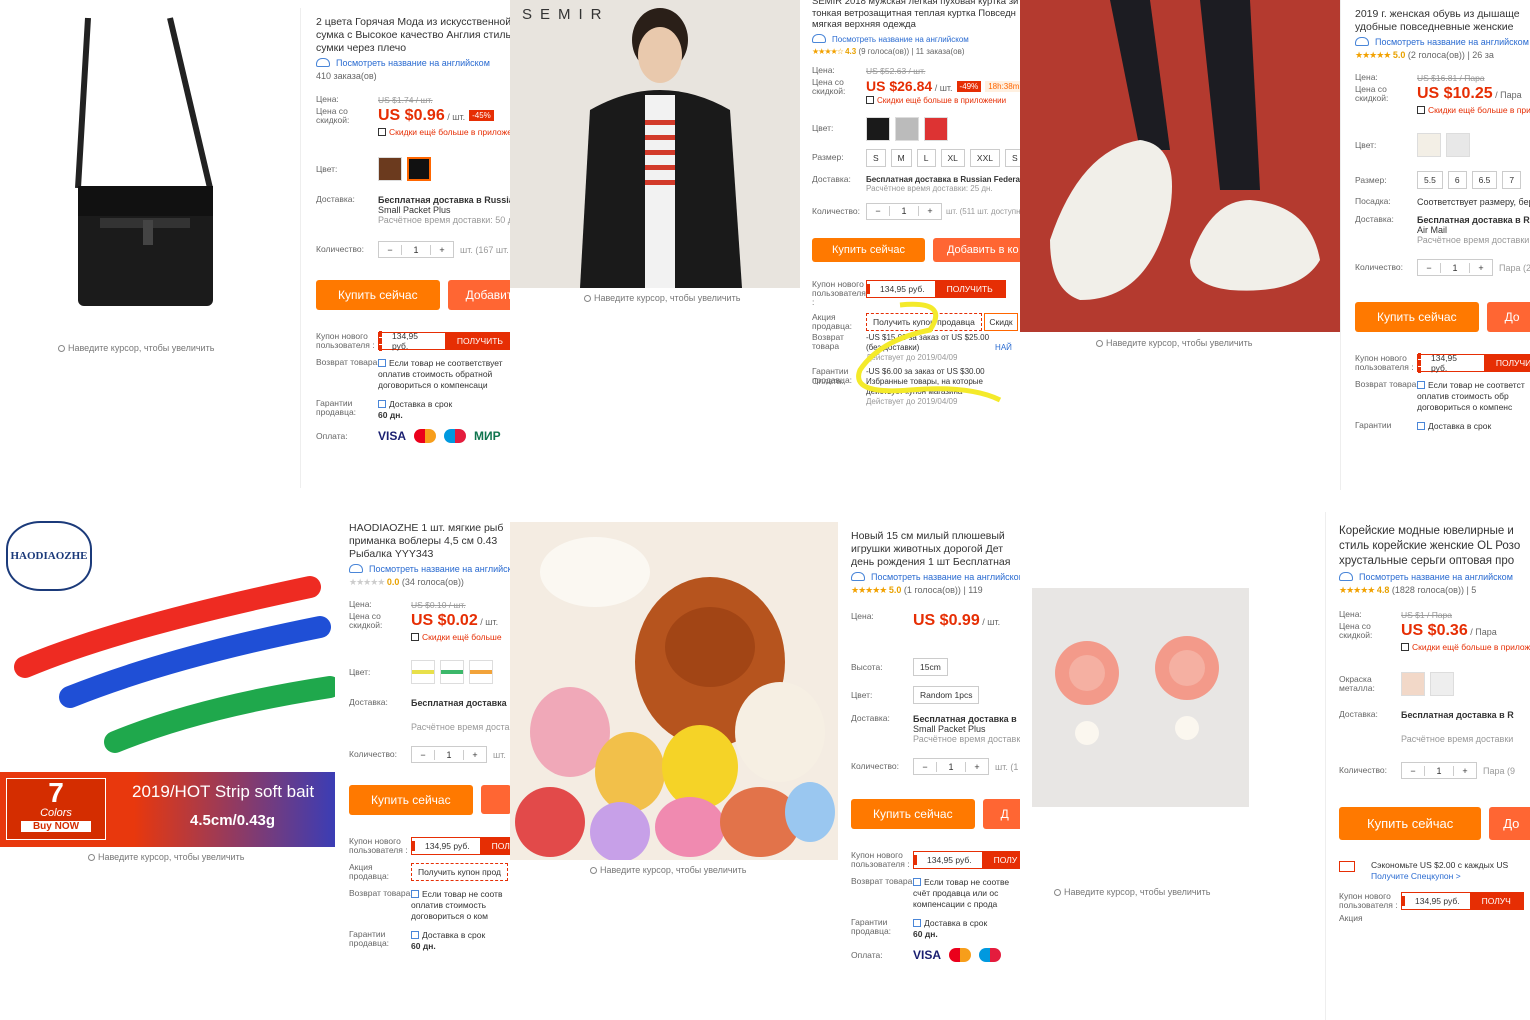 The width and height of the screenshot is (1530, 1020). What do you see at coordinates (952, 157) in the screenshot?
I see `size-option: XL` at bounding box center [952, 157].